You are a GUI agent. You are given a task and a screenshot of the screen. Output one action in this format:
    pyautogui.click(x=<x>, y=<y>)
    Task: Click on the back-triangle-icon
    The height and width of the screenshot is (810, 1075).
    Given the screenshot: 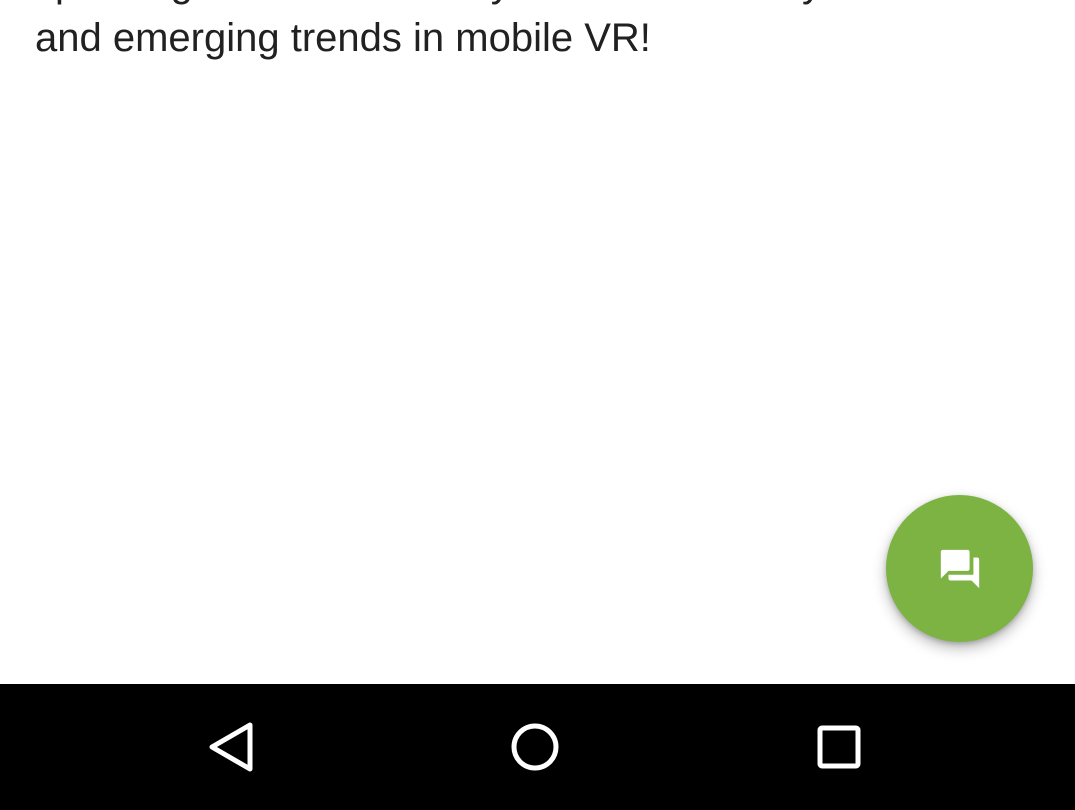 What is the action you would take?
    pyautogui.click(x=231, y=747)
    